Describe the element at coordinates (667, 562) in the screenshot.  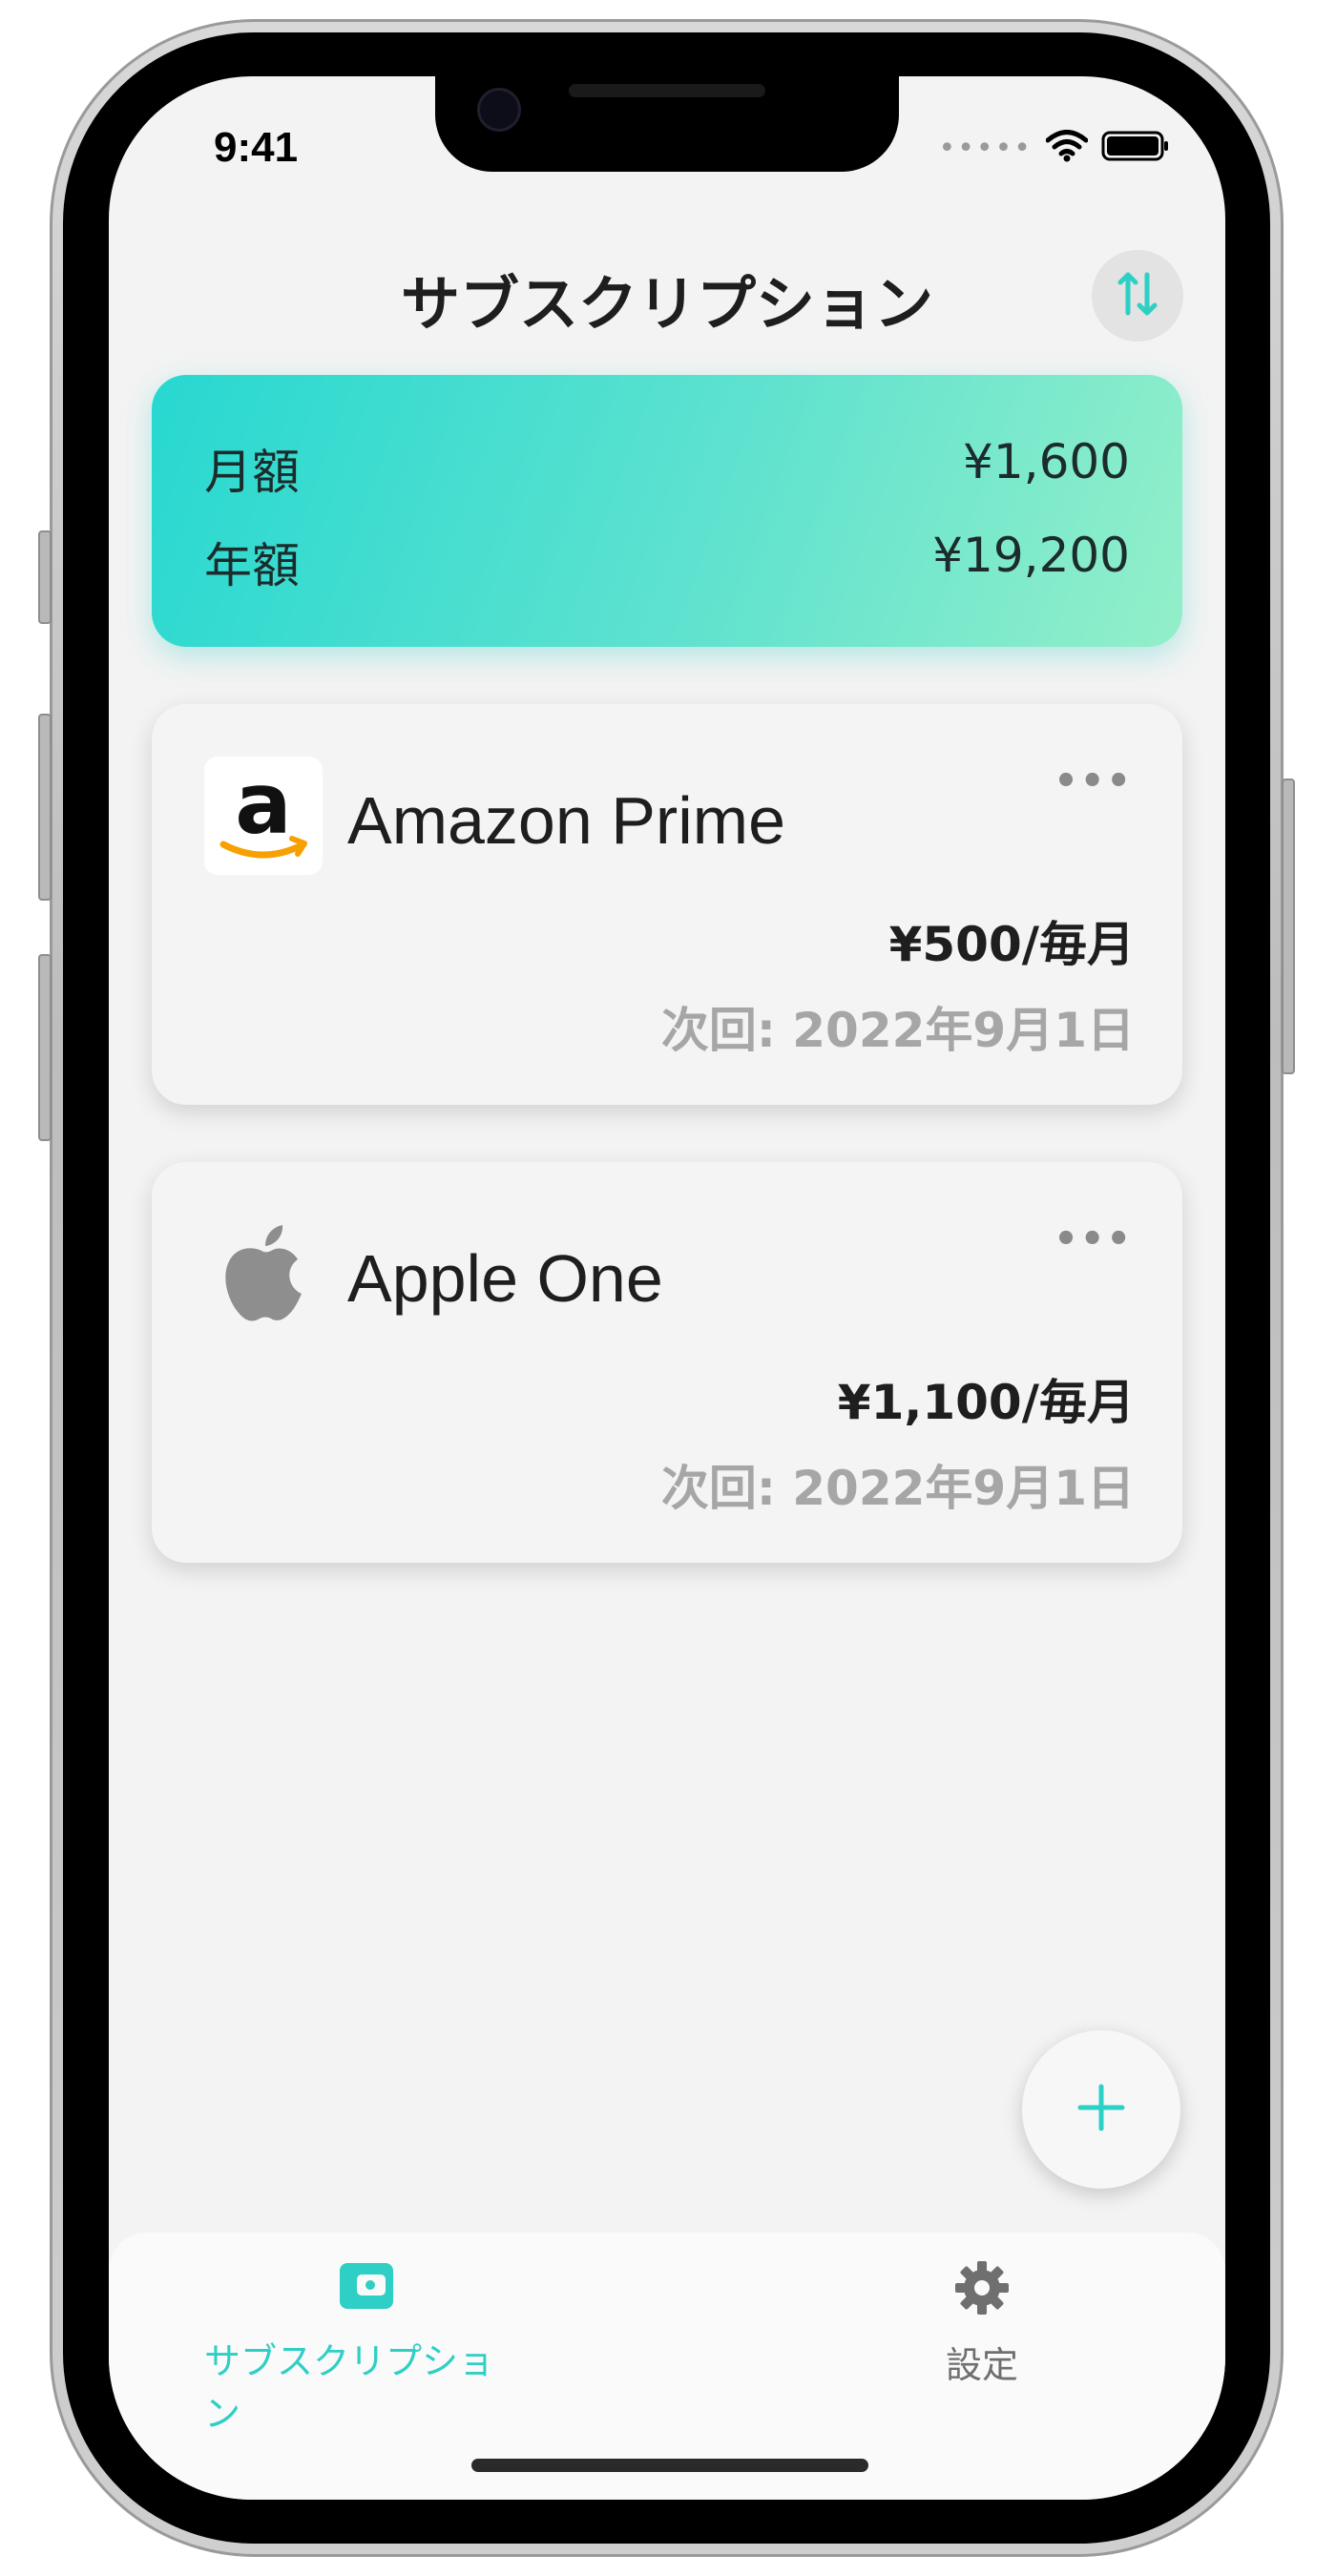
I see `yearly-row: 年額 ¥19,200` at that location.